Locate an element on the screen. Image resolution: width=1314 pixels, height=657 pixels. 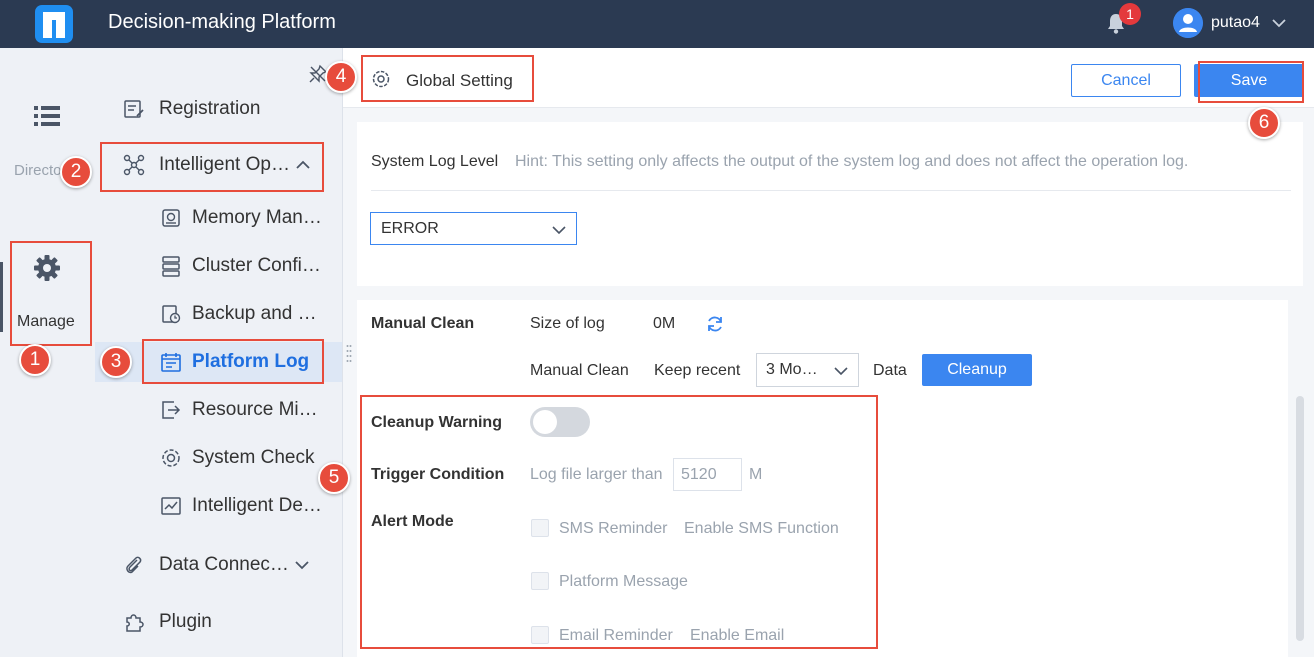
plugin-icon is located at coordinates (135, 623).